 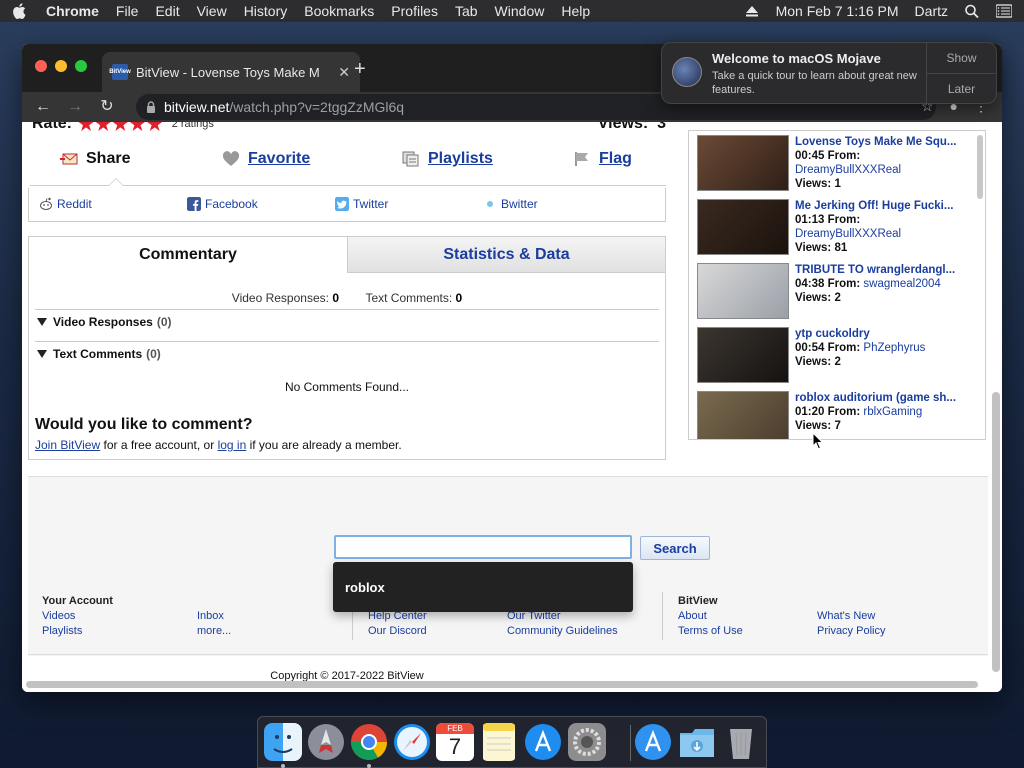 What do you see at coordinates (339, 11) in the screenshot?
I see `menu-bookmarks: Bookmarks` at bounding box center [339, 11].